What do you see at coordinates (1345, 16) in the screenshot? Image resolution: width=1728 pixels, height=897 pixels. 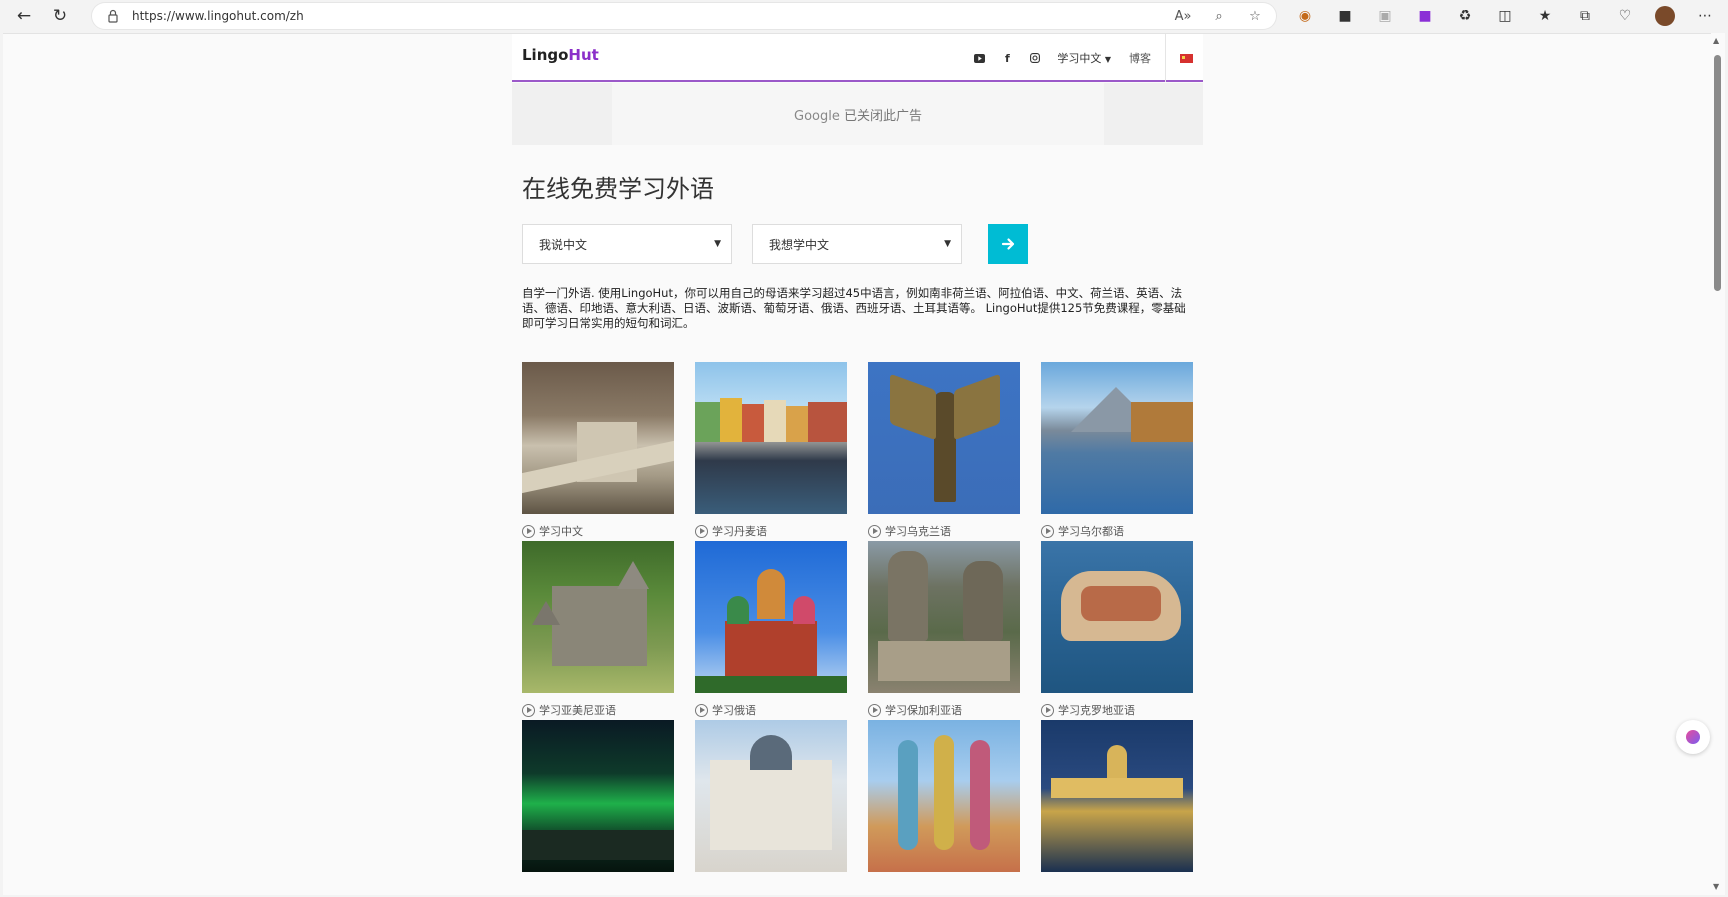 I see `extension-dark-icon: ■` at bounding box center [1345, 16].